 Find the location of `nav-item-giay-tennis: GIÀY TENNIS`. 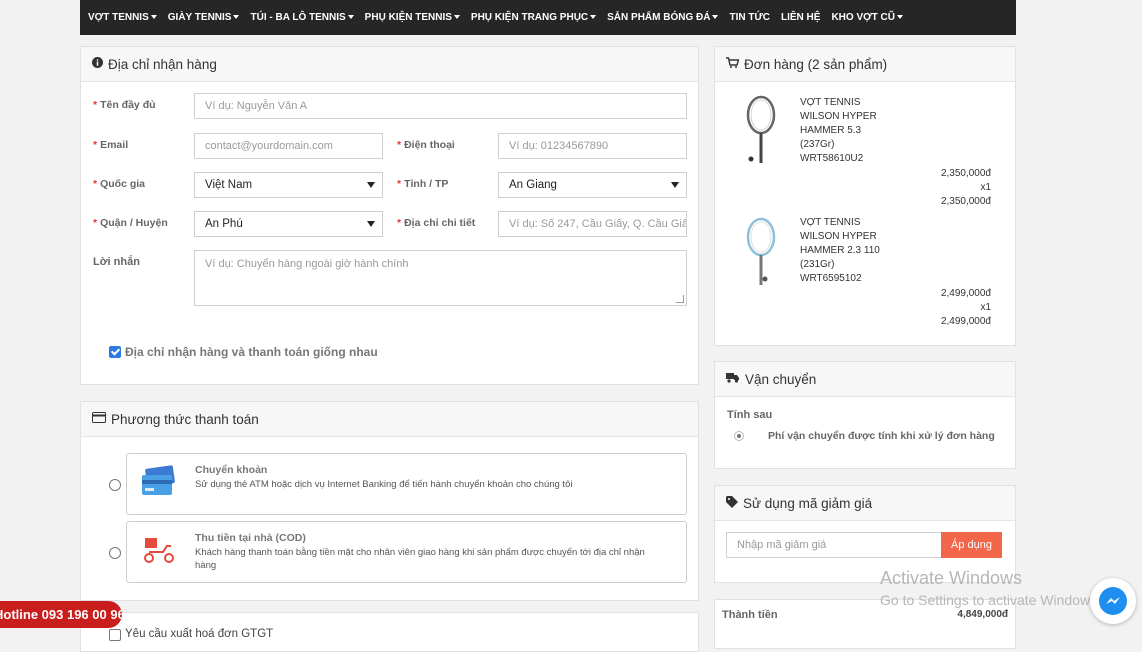

nav-item-giay-tennis: GIÀY TENNIS is located at coordinates (204, 17).